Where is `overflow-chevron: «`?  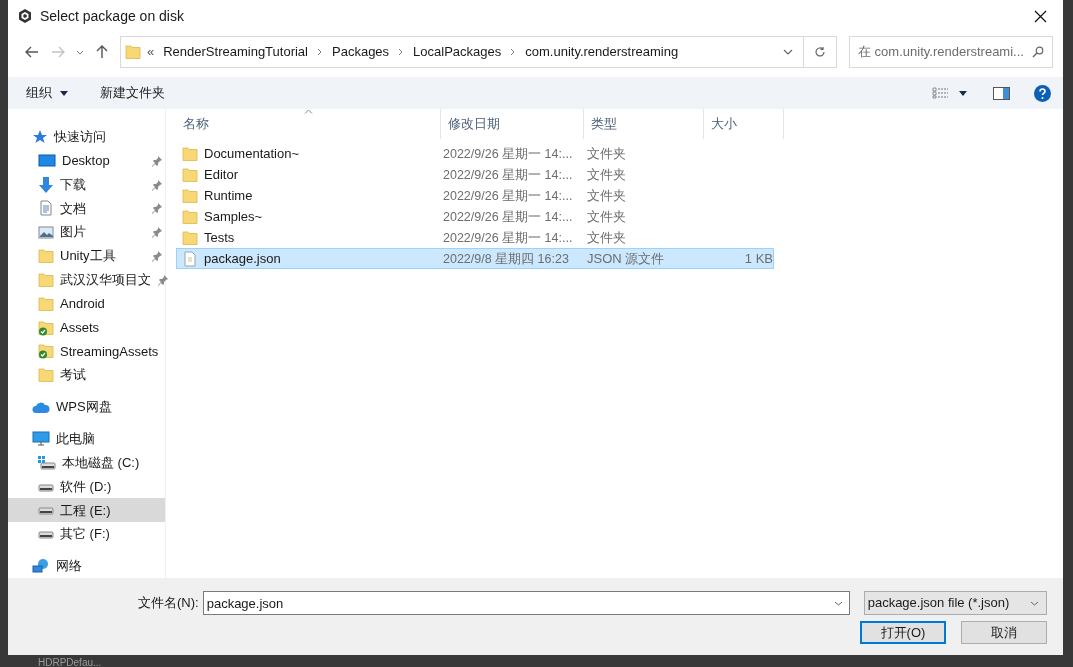 overflow-chevron: « is located at coordinates (151, 52).